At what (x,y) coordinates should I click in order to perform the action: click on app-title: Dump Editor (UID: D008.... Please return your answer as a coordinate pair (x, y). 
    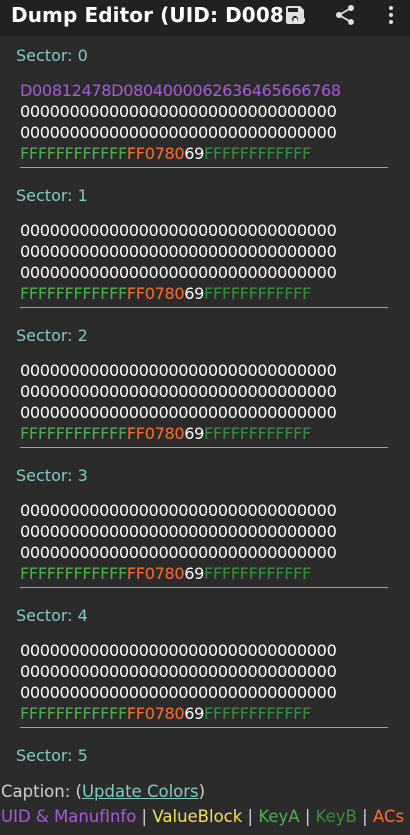
    Looking at the image, I should click on (159, 15).